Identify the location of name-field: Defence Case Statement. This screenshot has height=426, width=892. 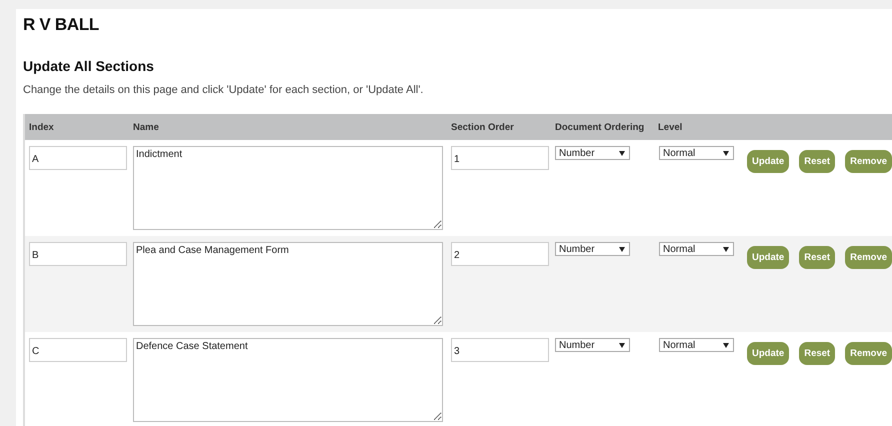
(288, 380).